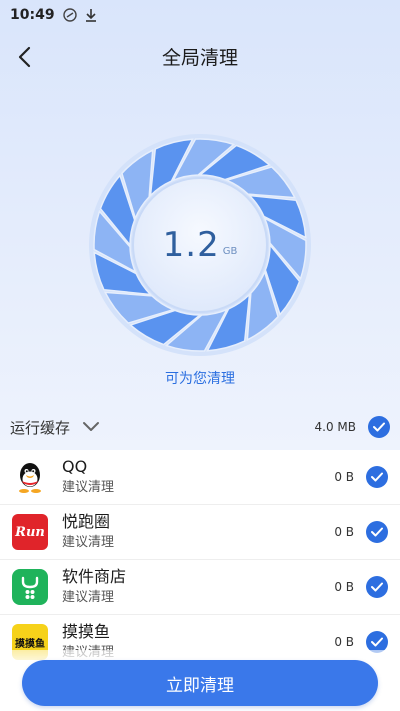  What do you see at coordinates (86, 631) in the screenshot?
I see `app-name: 摸摸鱼` at bounding box center [86, 631].